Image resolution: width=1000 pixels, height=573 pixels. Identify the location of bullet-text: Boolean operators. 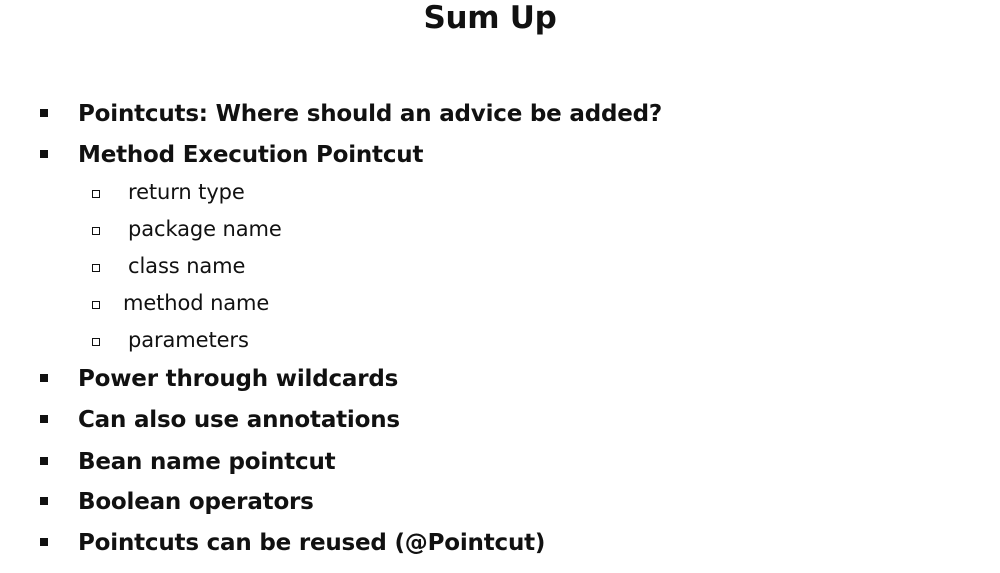
(196, 502).